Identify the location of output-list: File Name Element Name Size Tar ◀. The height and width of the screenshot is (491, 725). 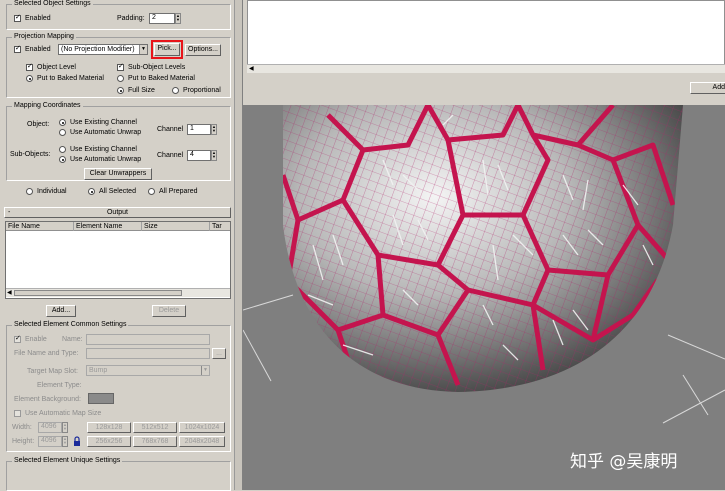
(118, 260).